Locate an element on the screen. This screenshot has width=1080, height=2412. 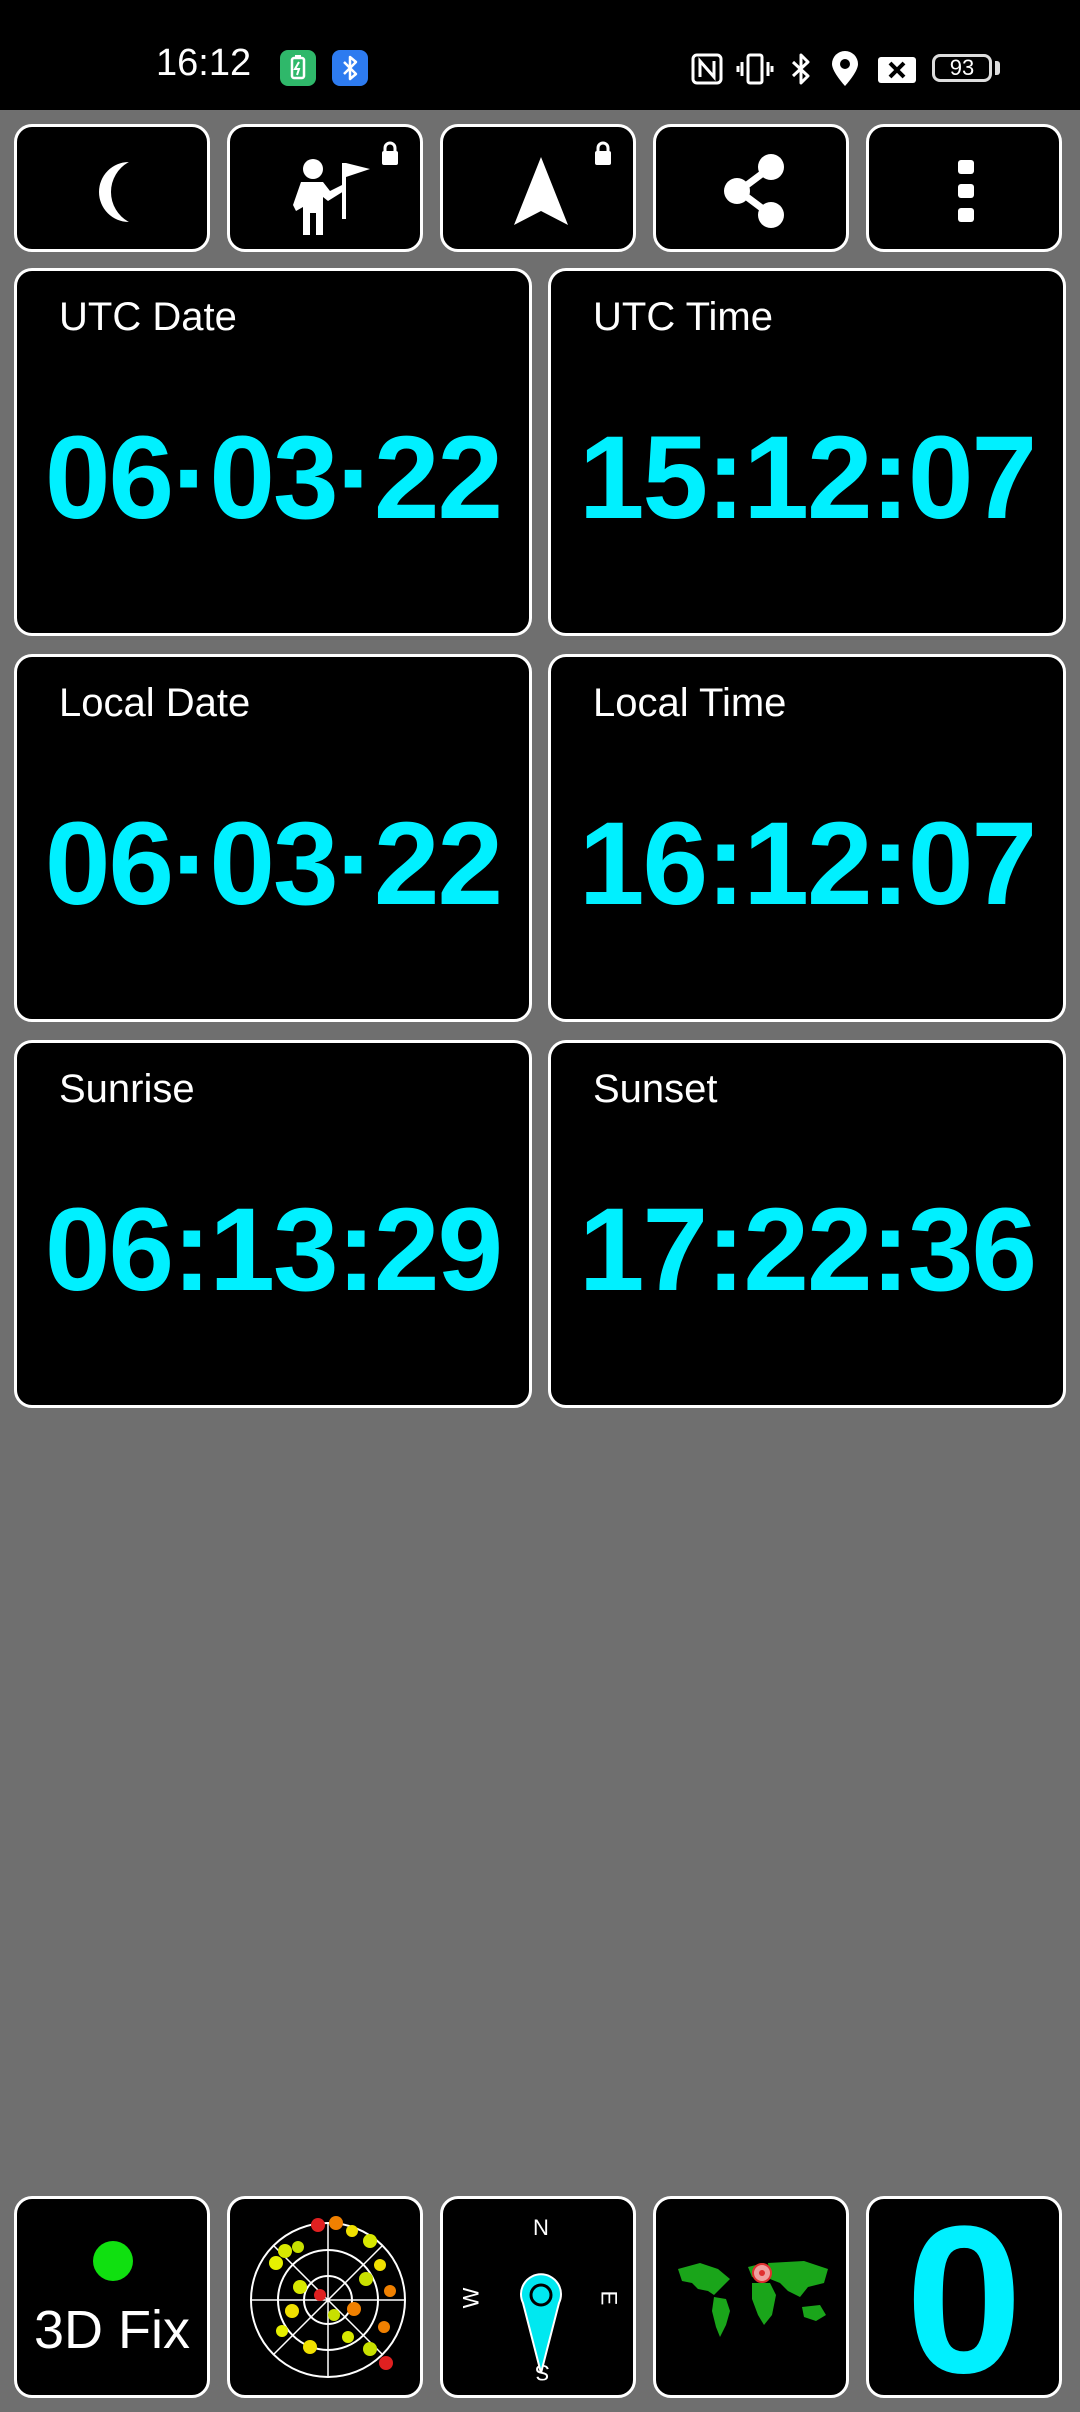
sunset-card: Sunset 17:22:36 is located at coordinates (807, 1224).